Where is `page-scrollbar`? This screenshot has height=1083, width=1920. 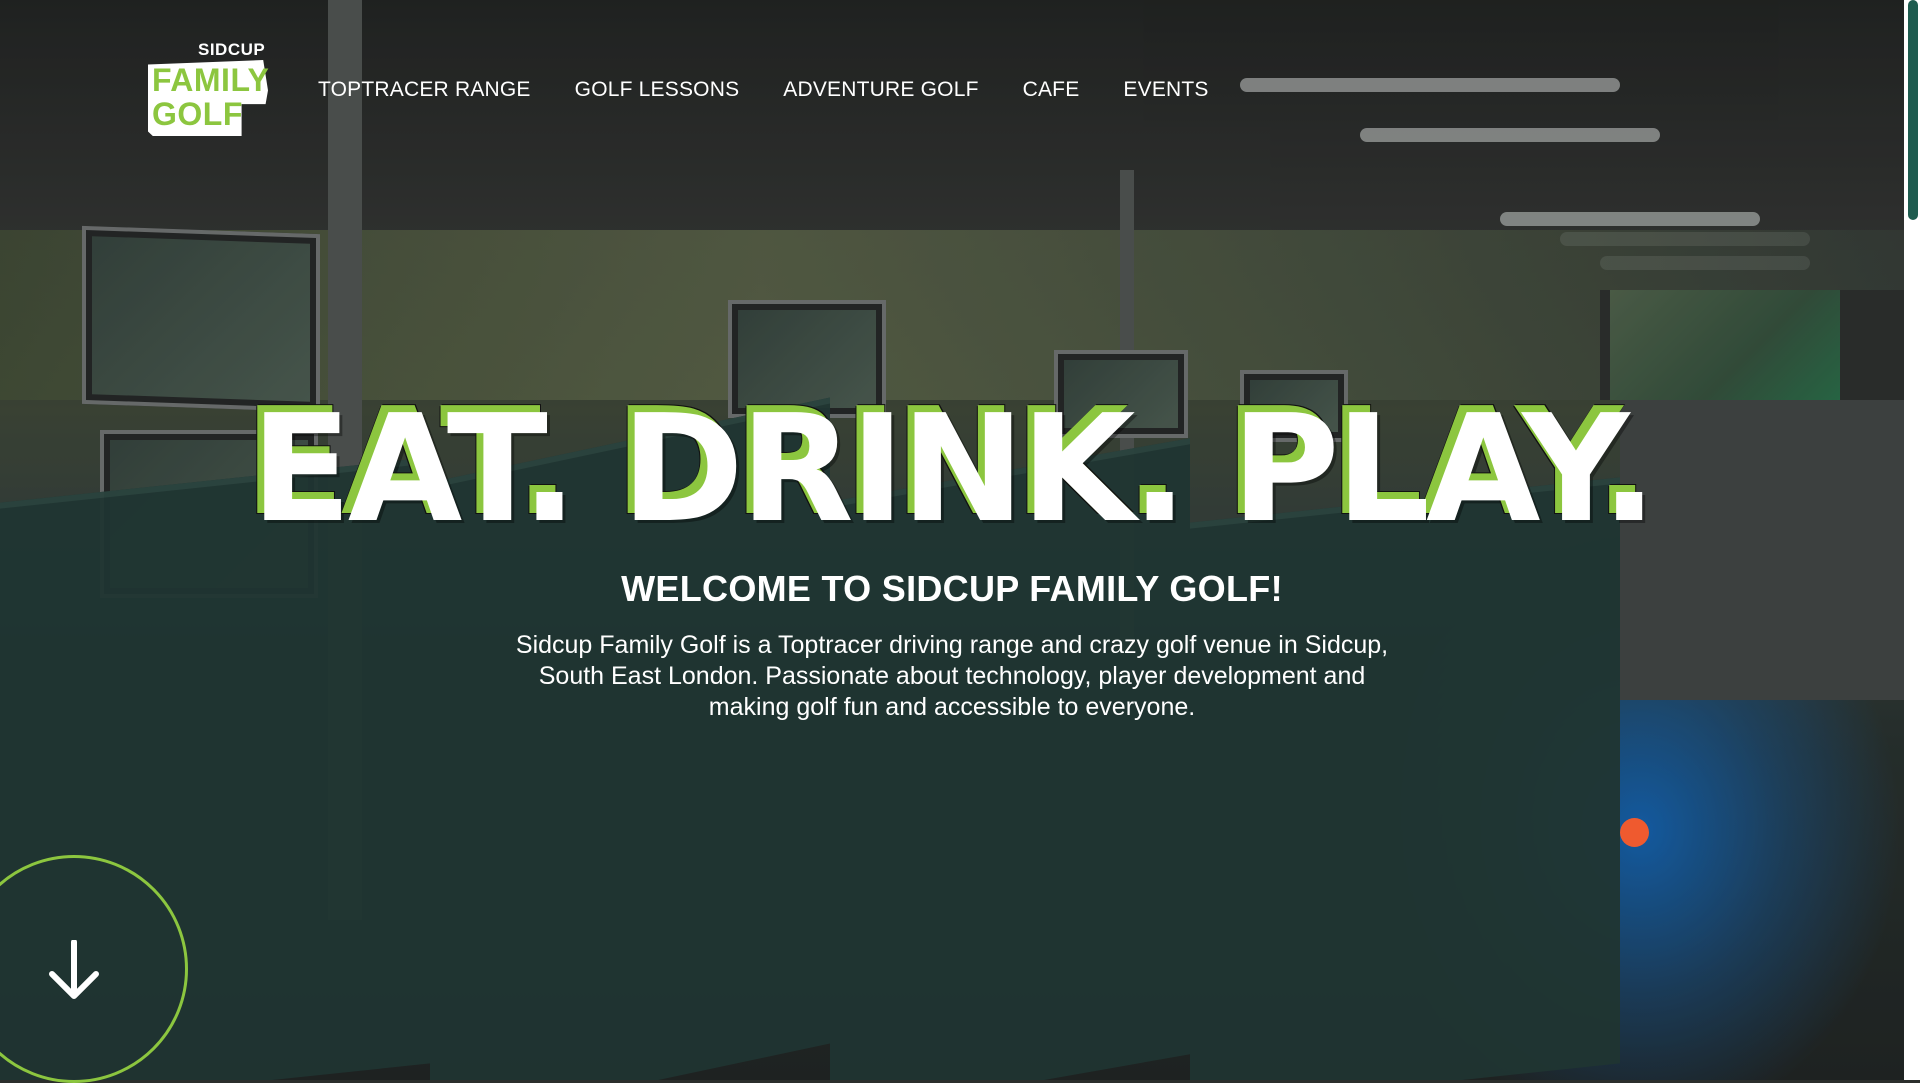 page-scrollbar is located at coordinates (1912, 540).